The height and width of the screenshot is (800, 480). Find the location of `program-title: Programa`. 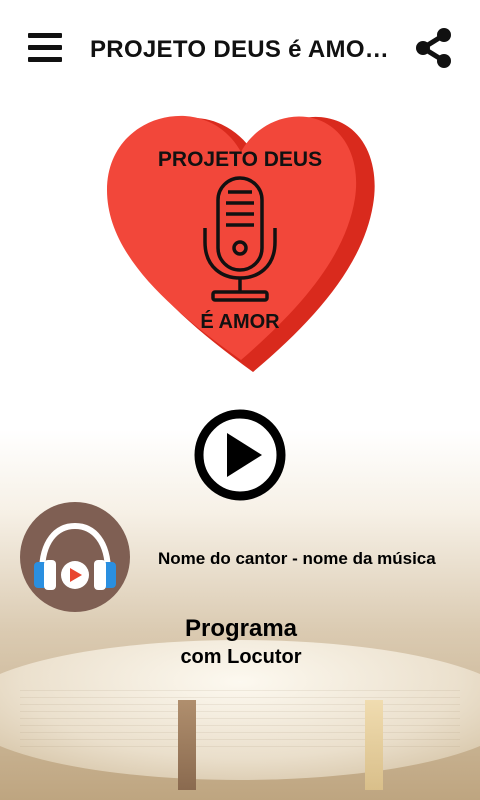

program-title: Programa is located at coordinates (241, 628).